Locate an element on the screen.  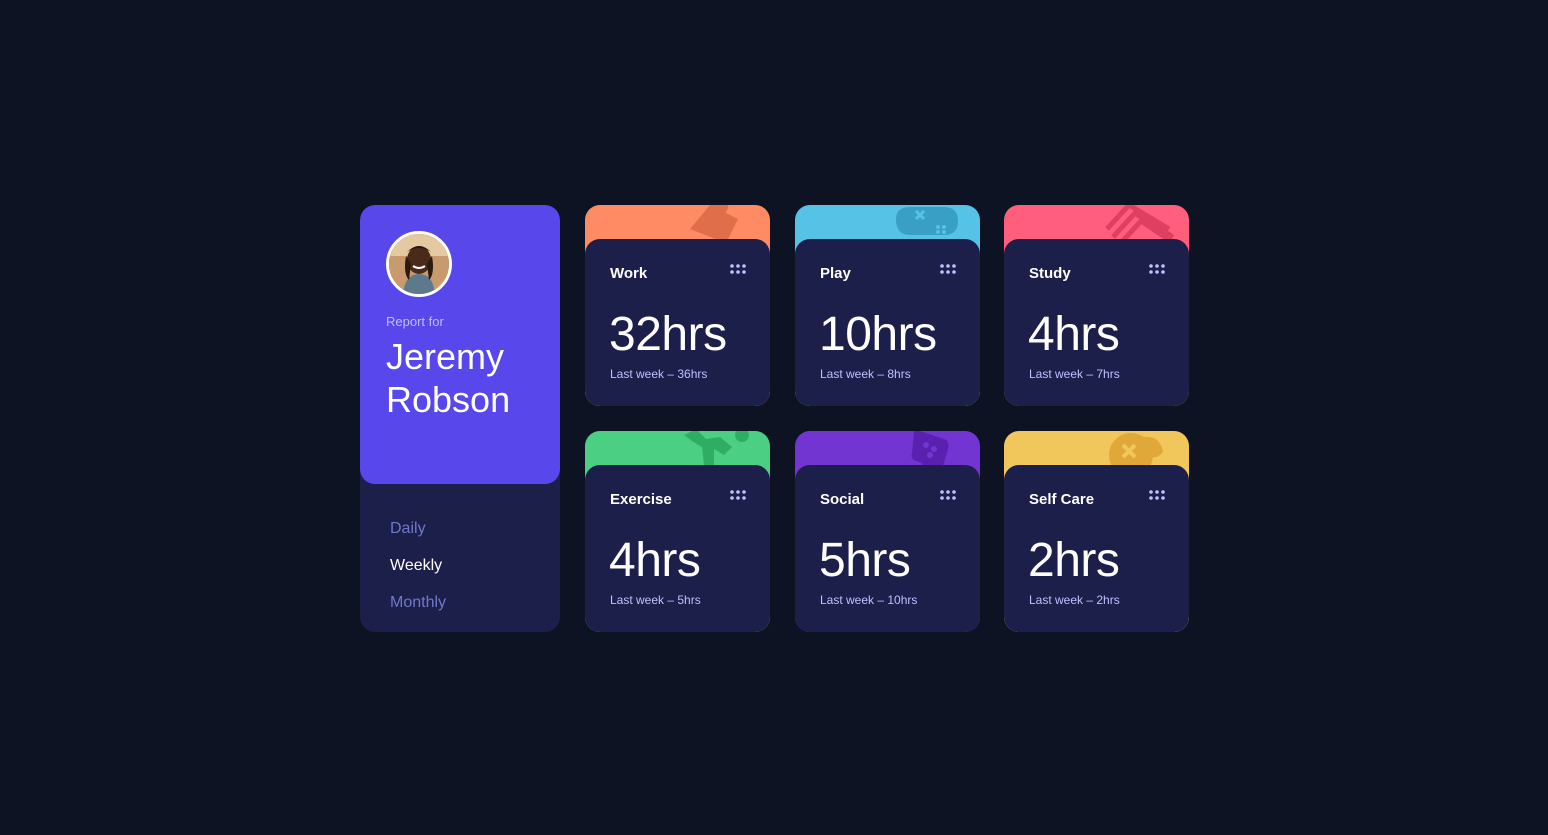
activity-body: Social 5hrs Last week – 10hrs is located at coordinates (887, 548).